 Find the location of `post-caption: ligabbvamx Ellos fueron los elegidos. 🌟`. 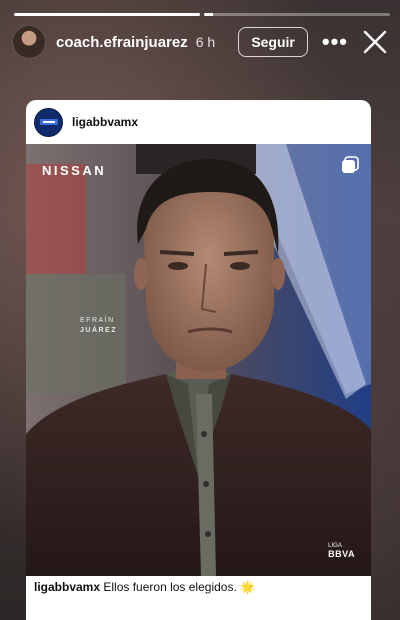

post-caption: ligabbvamx Ellos fueron los elegidos. 🌟 is located at coordinates (198, 587).